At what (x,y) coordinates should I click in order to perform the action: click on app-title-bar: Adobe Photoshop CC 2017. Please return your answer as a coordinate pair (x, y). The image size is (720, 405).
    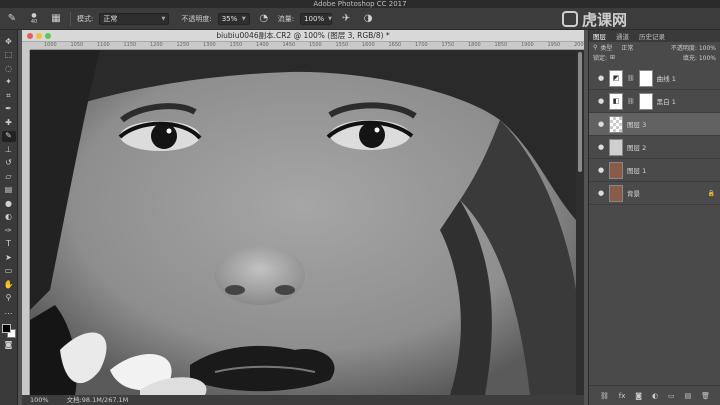
    Looking at the image, I should click on (360, 4).